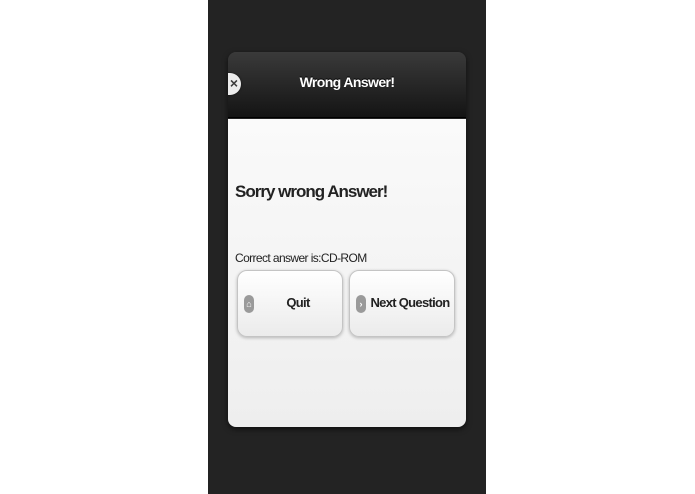 This screenshot has width=695, height=494. What do you see at coordinates (249, 304) in the screenshot?
I see `home-icon: ⌂` at bounding box center [249, 304].